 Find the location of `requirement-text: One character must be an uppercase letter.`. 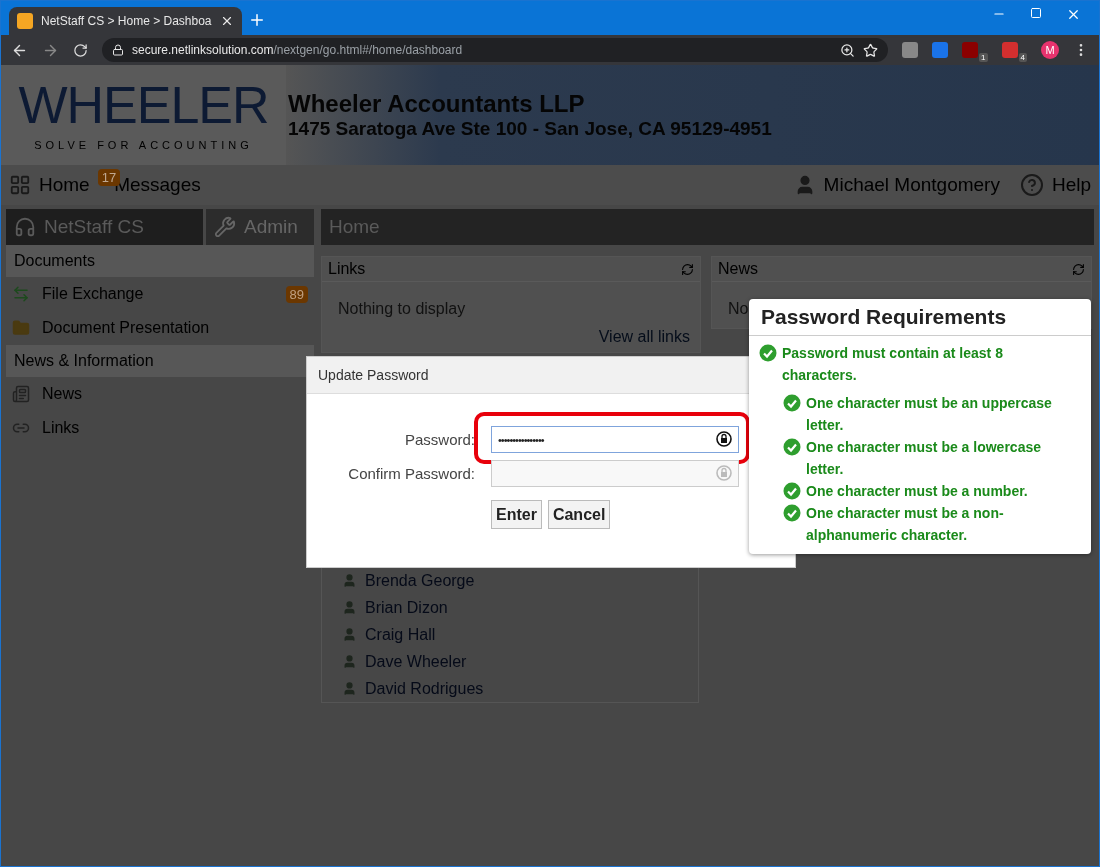

requirement-text: One character must be an uppercase letter. is located at coordinates (929, 414).